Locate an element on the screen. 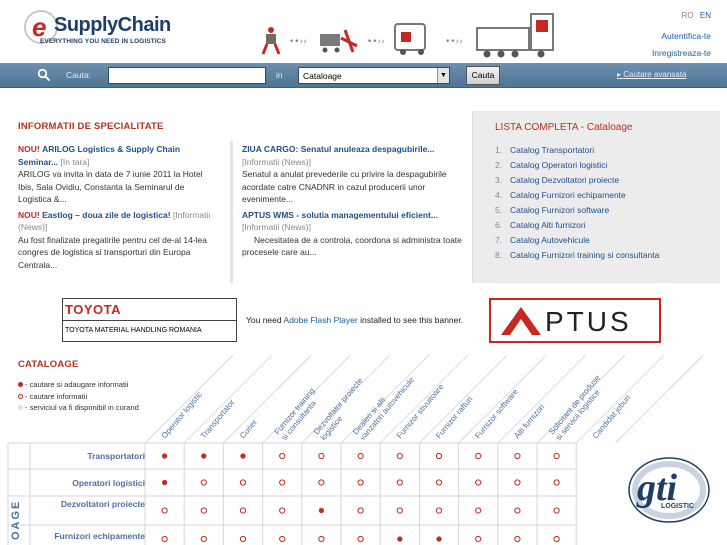  gti-logo-subtitle: LOGISTIC is located at coordinates (677, 506).